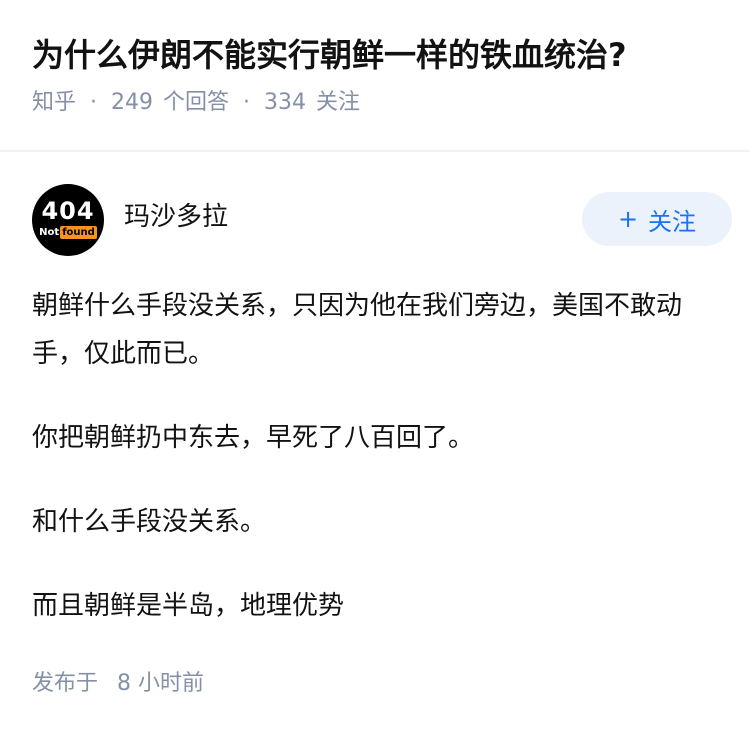 The height and width of the screenshot is (734, 750). What do you see at coordinates (65, 683) in the screenshot?
I see `publish-label: 发布于` at bounding box center [65, 683].